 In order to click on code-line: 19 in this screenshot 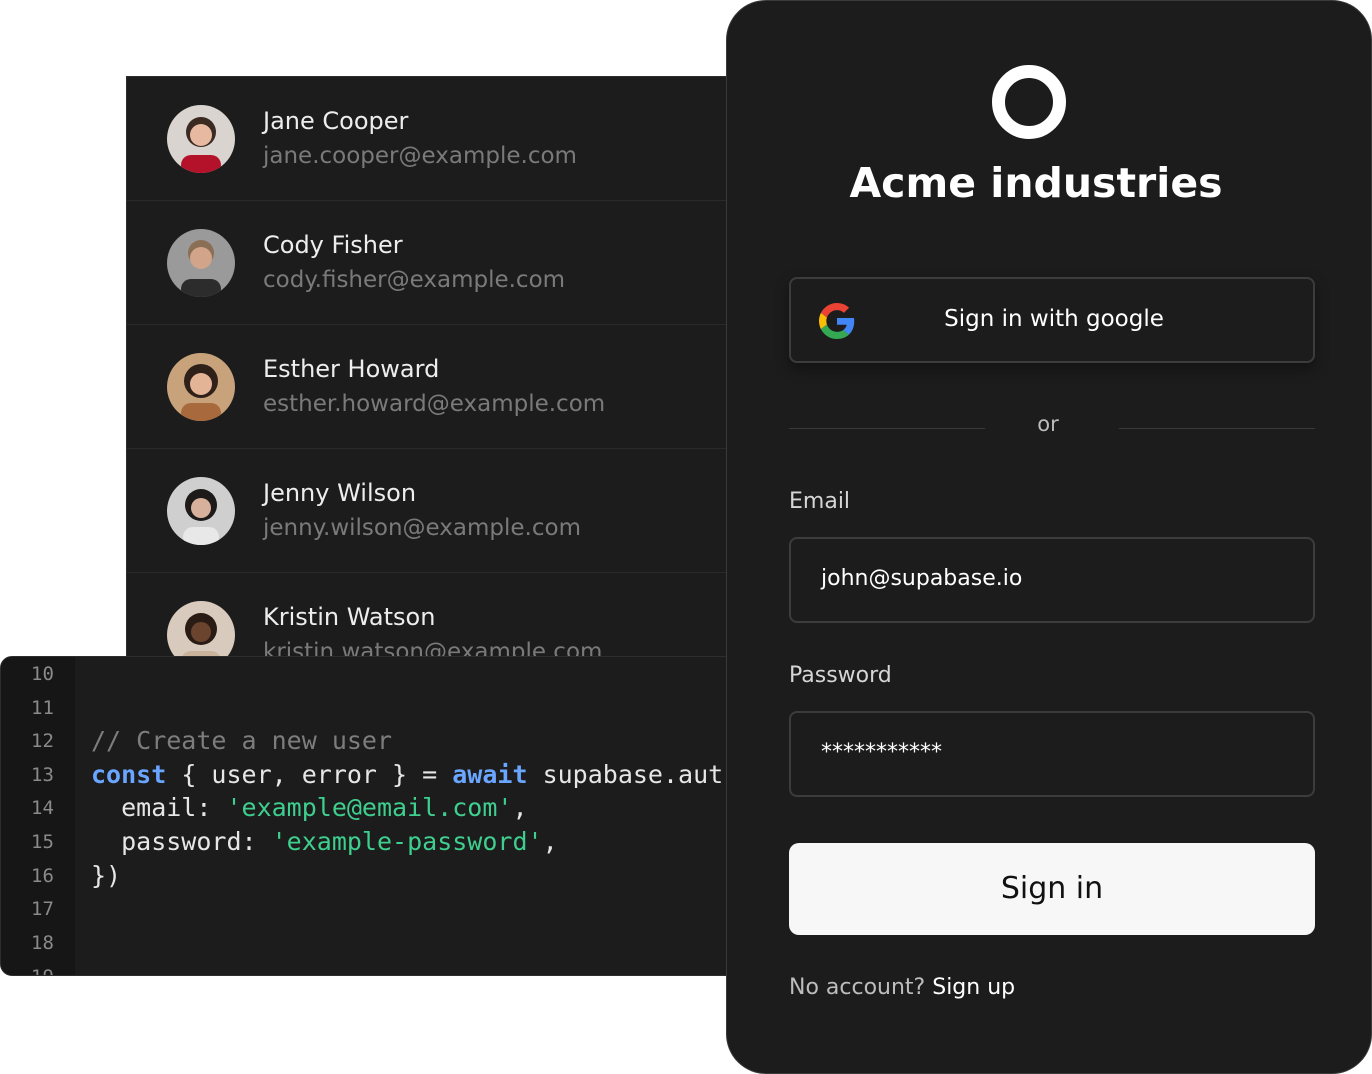, I will do `click(380, 967)`.